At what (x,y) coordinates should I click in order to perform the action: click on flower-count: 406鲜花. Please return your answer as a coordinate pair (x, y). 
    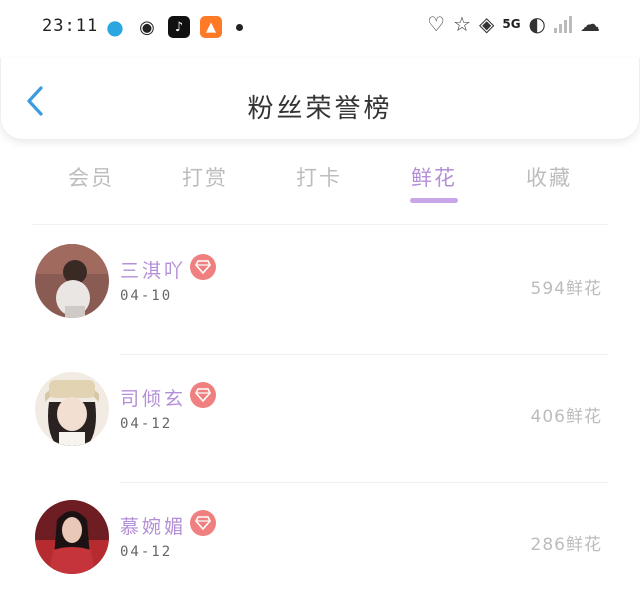
    Looking at the image, I should click on (566, 417).